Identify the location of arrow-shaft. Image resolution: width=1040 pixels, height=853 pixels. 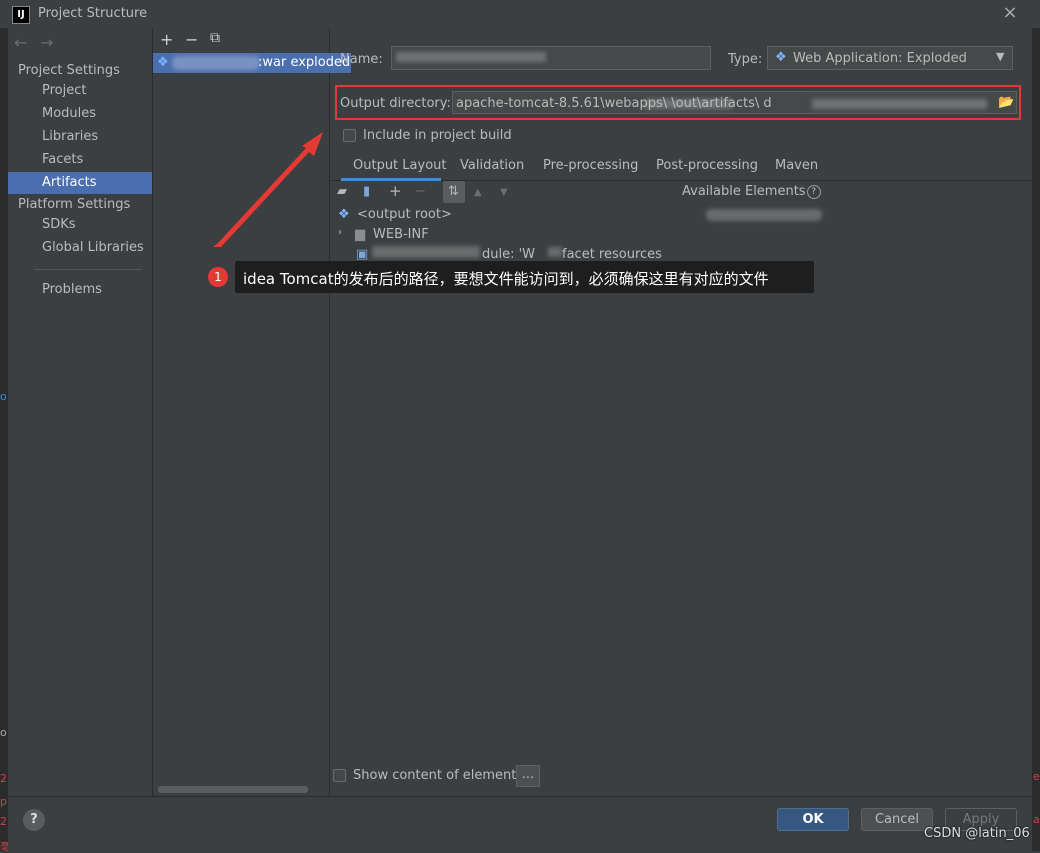
(268, 189).